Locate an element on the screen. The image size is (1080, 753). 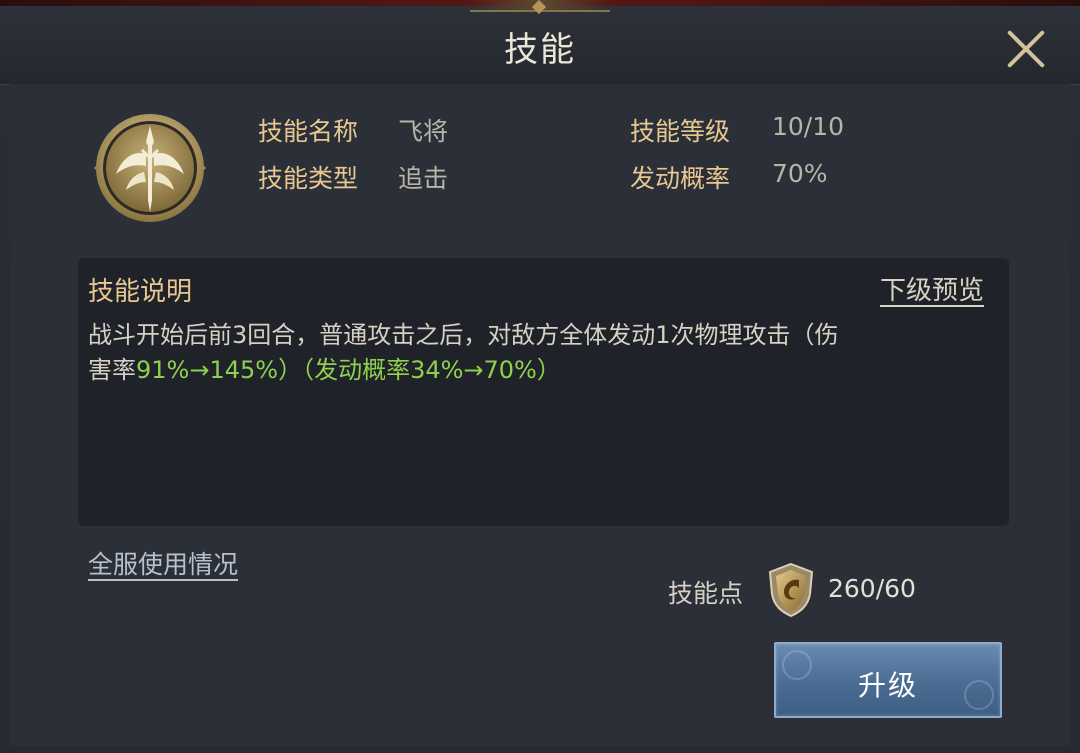
activation-rate-value: 70% is located at coordinates (800, 173).